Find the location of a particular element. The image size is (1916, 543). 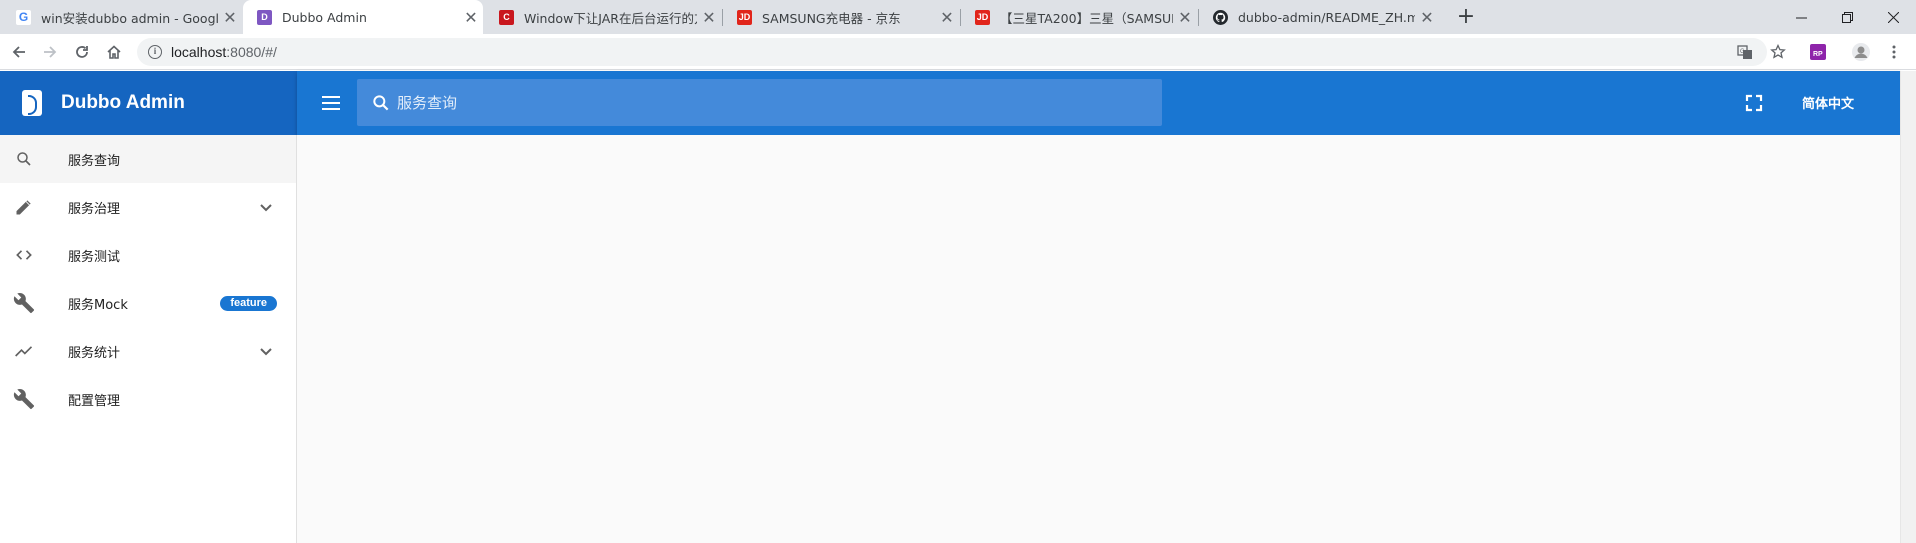

browser-menu-icon is located at coordinates (1894, 52).